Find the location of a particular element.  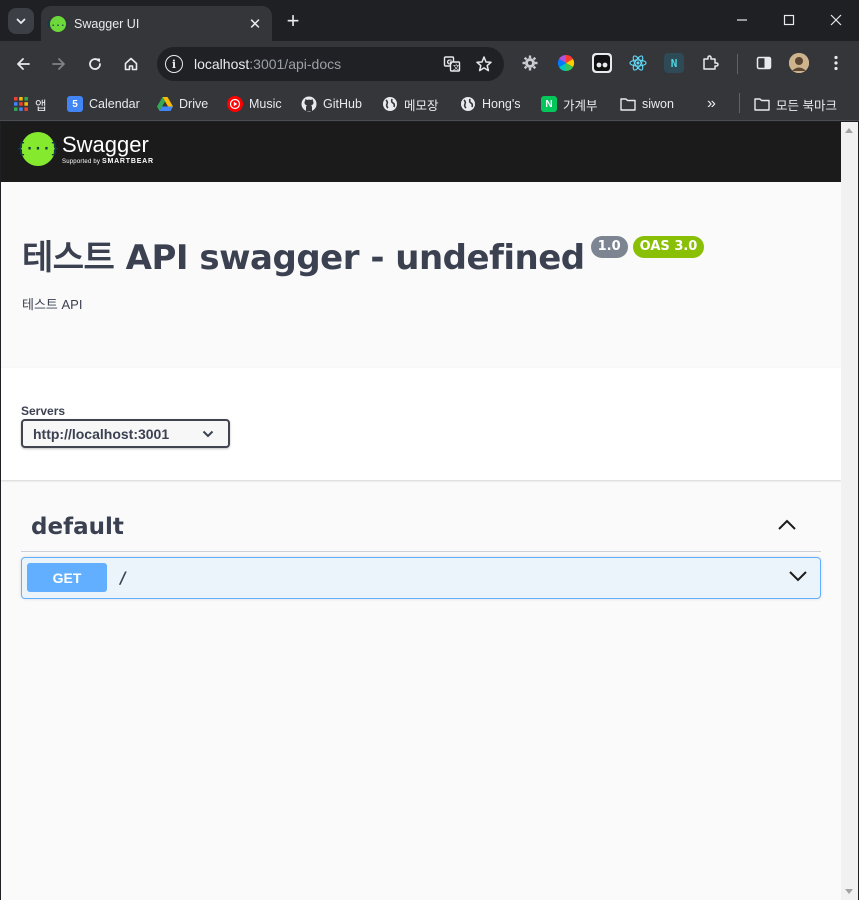

scroll-up-arrow-icon is located at coordinates (849, 130).